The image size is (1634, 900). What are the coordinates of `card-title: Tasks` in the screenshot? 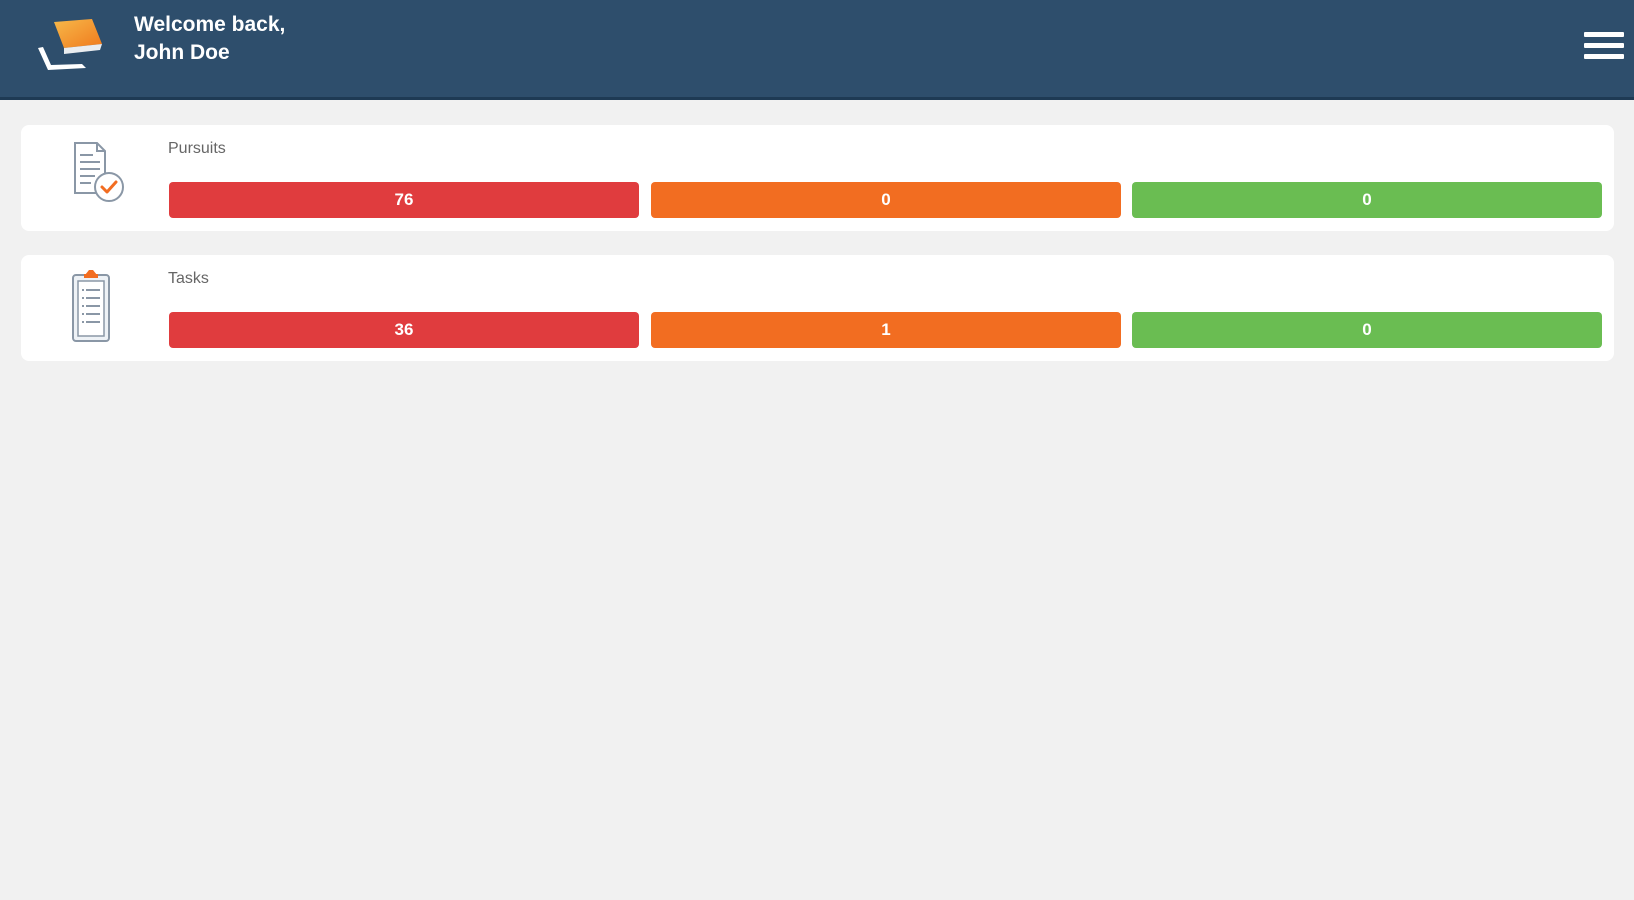 It's located at (188, 278).